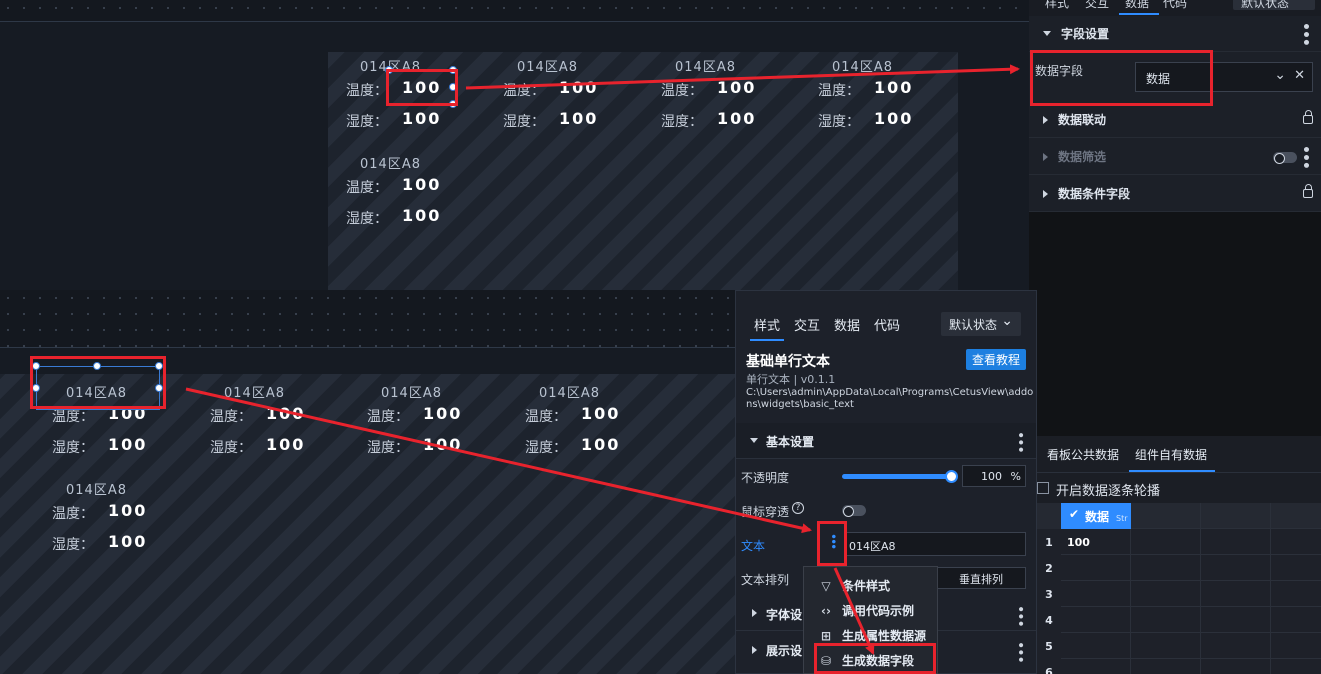 This screenshot has height=674, width=1321. What do you see at coordinates (767, 328) in the screenshot?
I see `prop-tab-style: 样式` at bounding box center [767, 328].